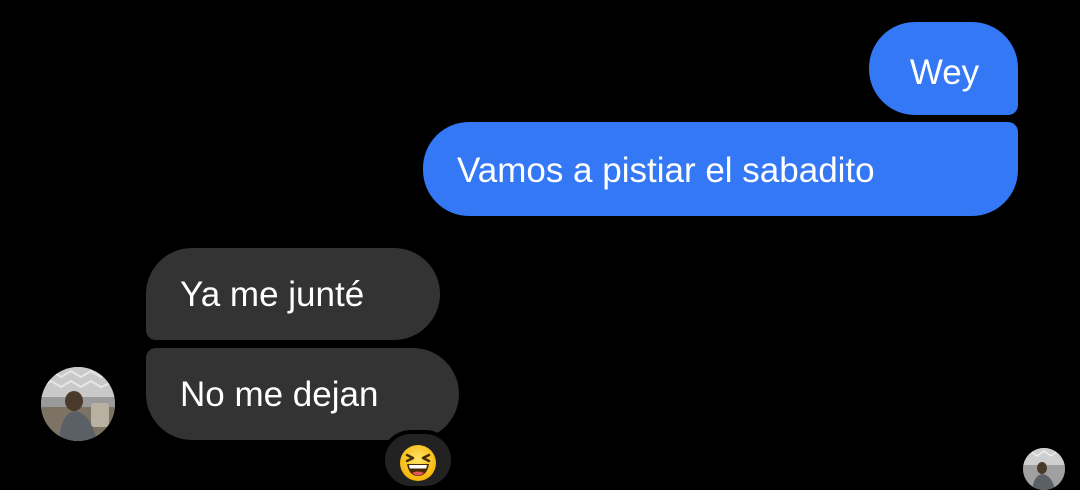  What do you see at coordinates (272, 294) in the screenshot?
I see `message-text: Ya me junté` at bounding box center [272, 294].